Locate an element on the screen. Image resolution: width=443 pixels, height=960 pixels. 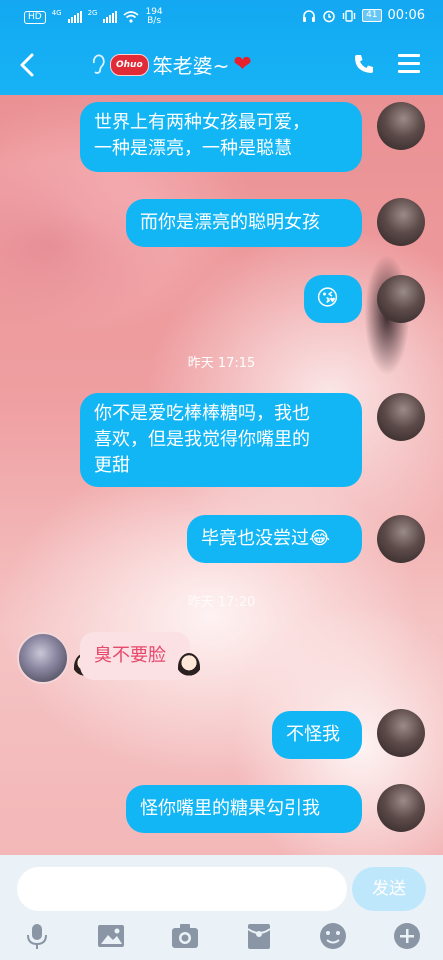
emoji-icon is located at coordinates (333, 936).